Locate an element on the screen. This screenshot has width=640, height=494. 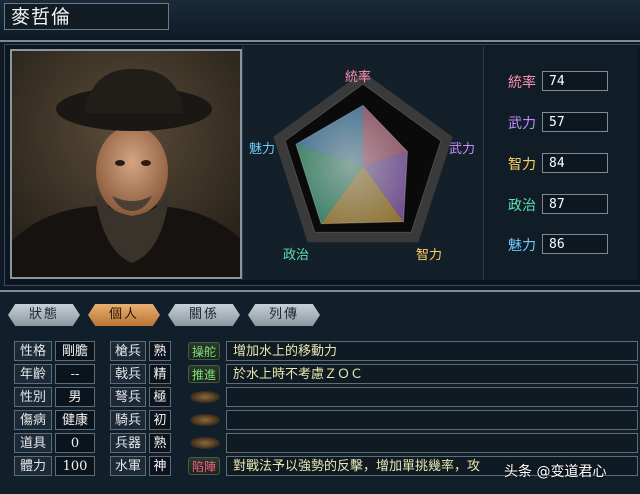
skill-name: 陷陣 is located at coordinates (204, 466).